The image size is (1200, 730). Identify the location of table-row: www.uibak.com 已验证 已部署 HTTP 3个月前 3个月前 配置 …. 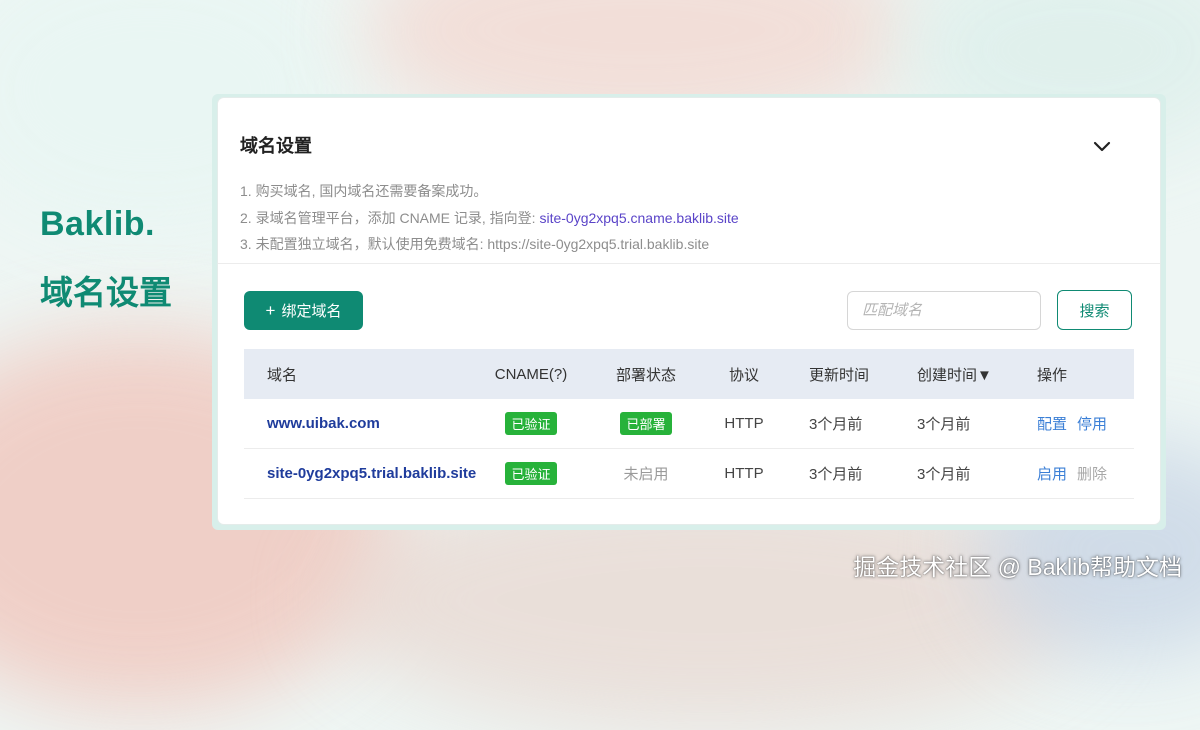
(689, 424).